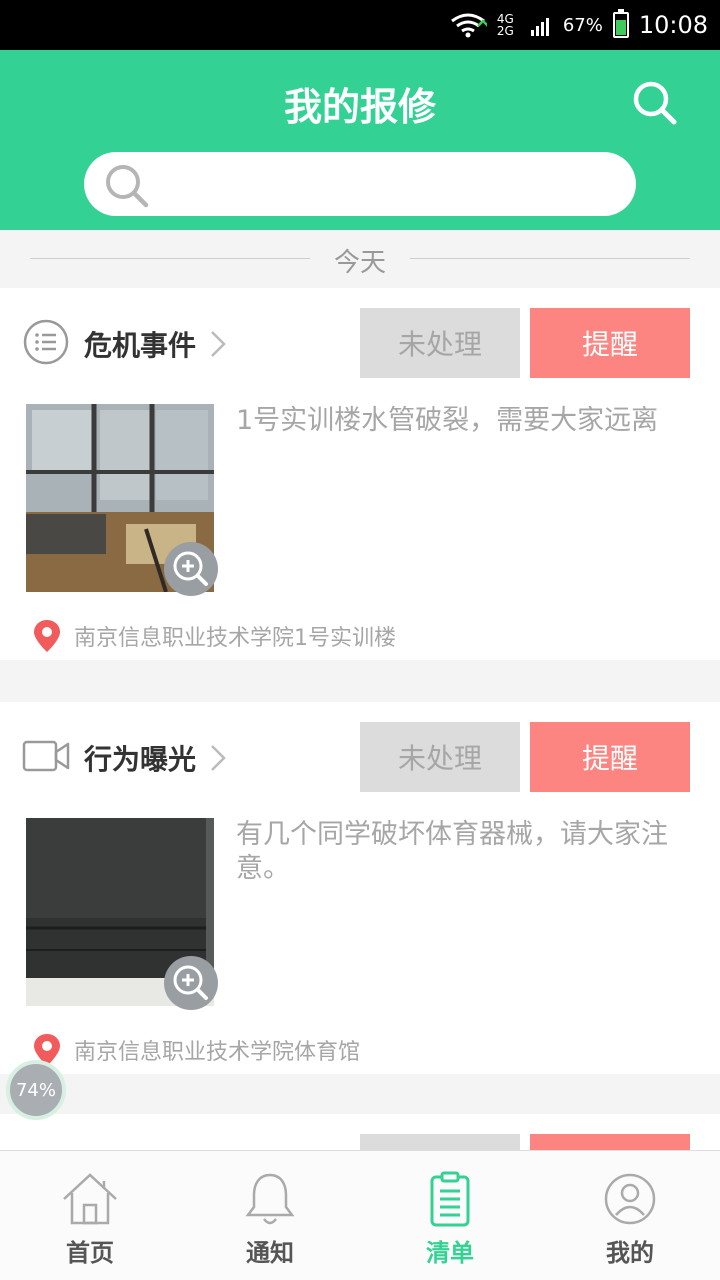 Image resolution: width=720 pixels, height=1280 pixels. Describe the element at coordinates (582, 25) in the screenshot. I see `battery-percent: 67%` at that location.